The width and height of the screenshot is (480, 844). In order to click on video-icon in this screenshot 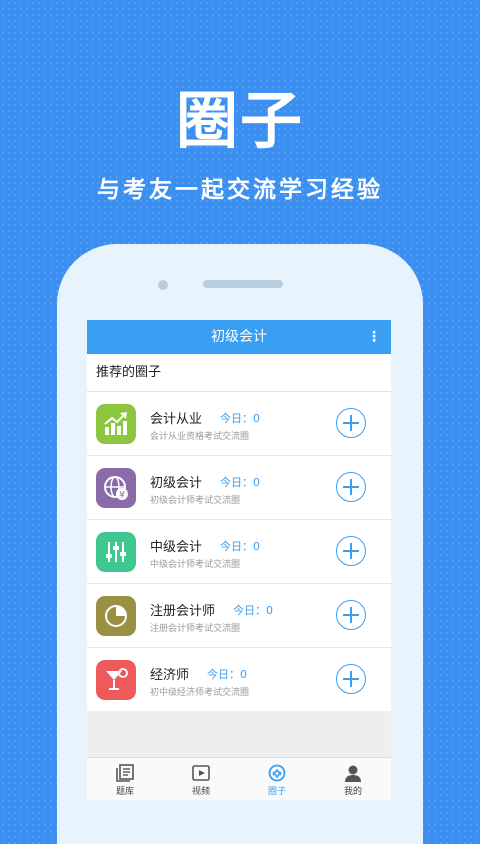, I will do `click(201, 773)`.